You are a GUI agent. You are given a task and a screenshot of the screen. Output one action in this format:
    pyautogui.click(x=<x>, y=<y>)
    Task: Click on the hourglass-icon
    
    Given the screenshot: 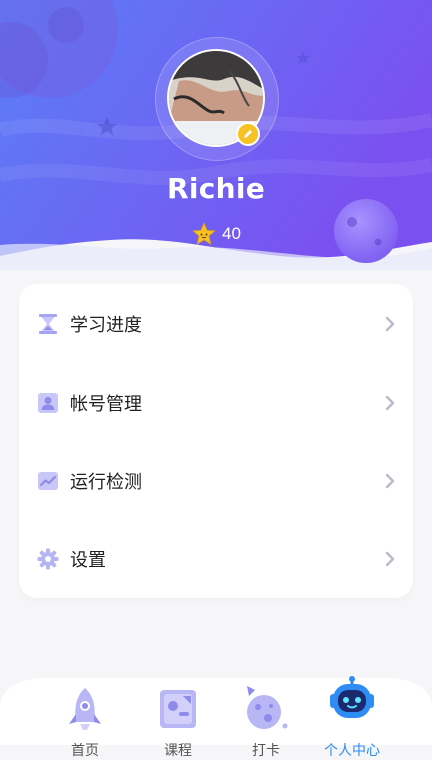 What is the action you would take?
    pyautogui.click(x=48, y=324)
    